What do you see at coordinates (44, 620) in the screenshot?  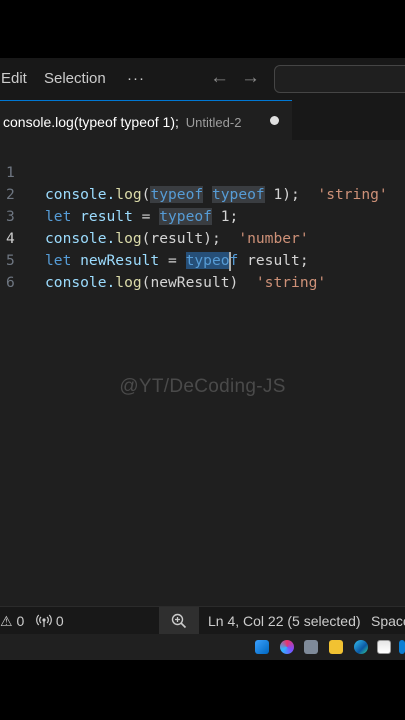 I see `broadcast-icon` at bounding box center [44, 620].